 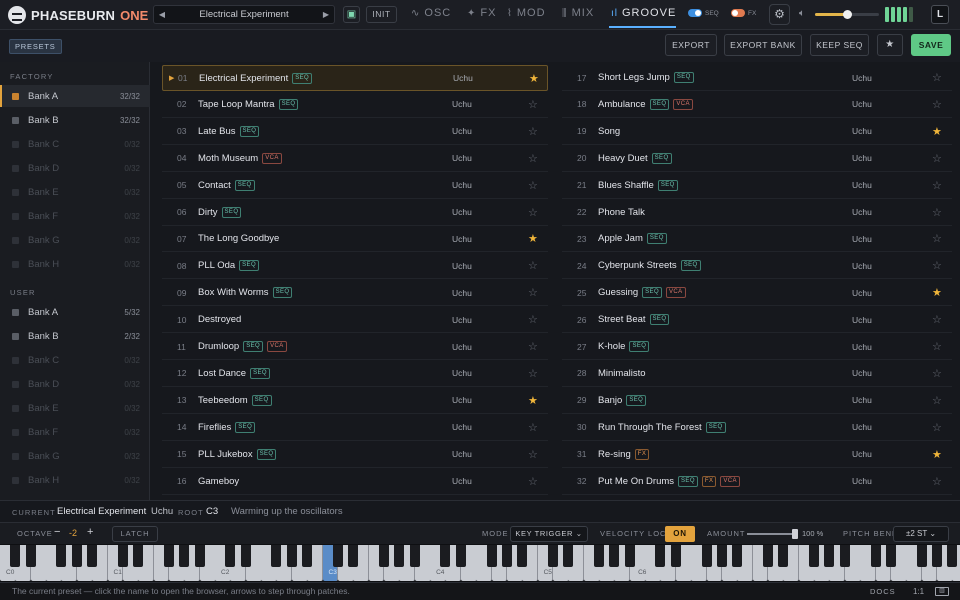 What do you see at coordinates (355, 320) in the screenshot?
I see `preset-row: 10 Destroyed Uchu ☆` at bounding box center [355, 320].